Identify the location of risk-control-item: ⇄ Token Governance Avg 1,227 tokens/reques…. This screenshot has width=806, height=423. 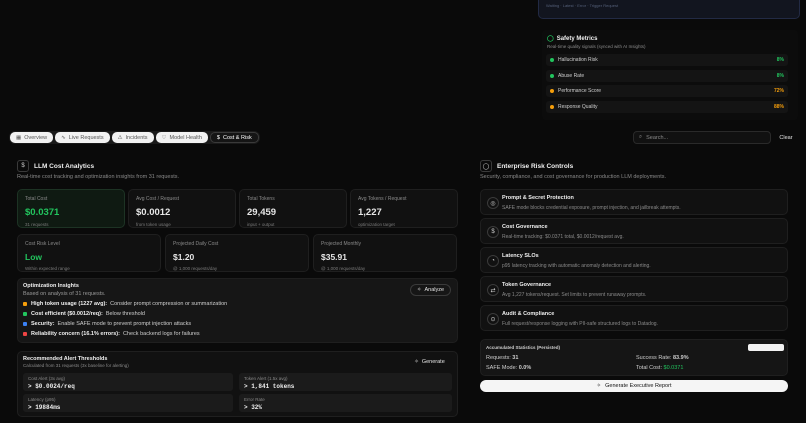
(634, 289).